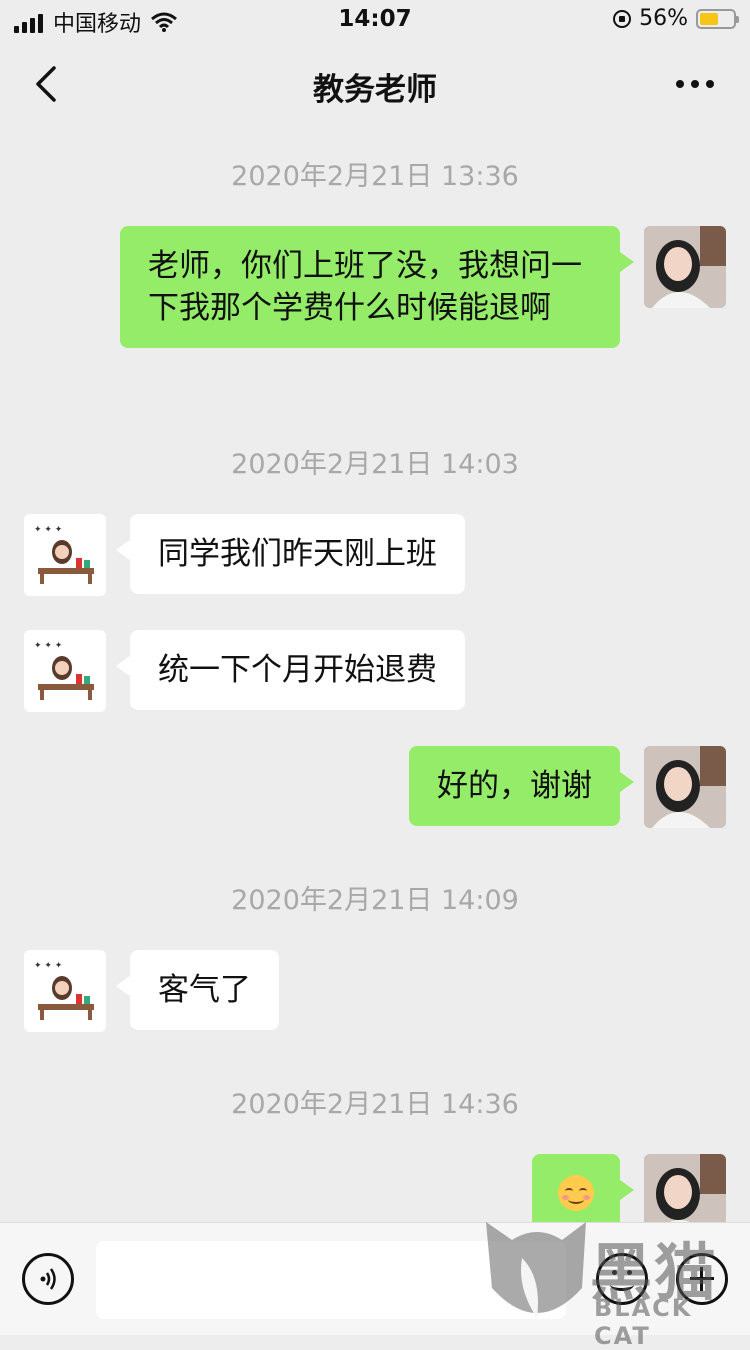  I want to click on message-input, so click(331, 1280).